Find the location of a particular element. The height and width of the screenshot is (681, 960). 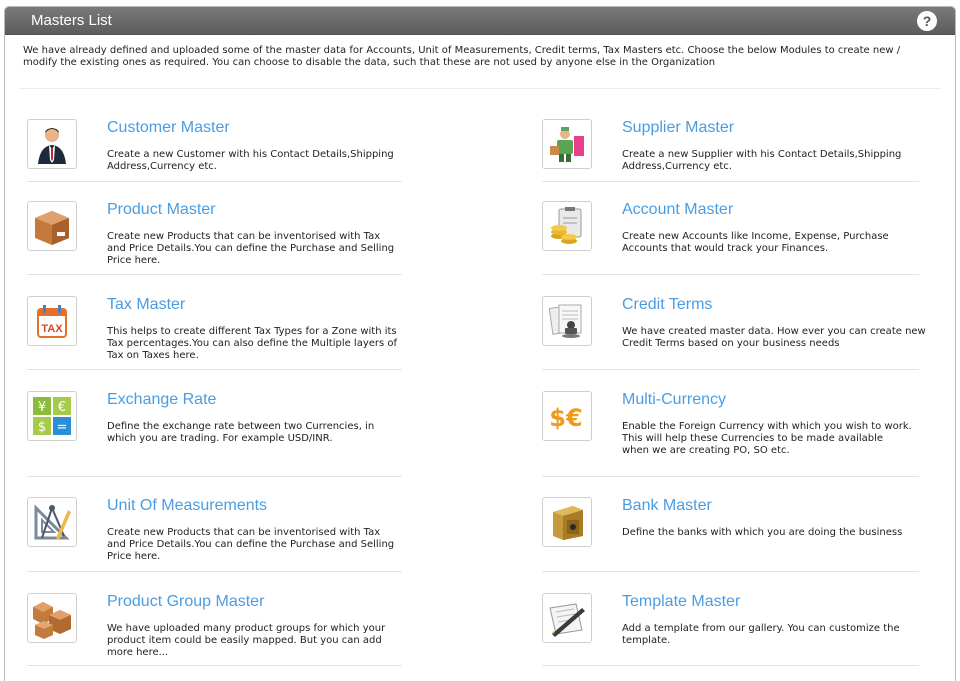

product-master-link: Product Master is located at coordinates (161, 210).